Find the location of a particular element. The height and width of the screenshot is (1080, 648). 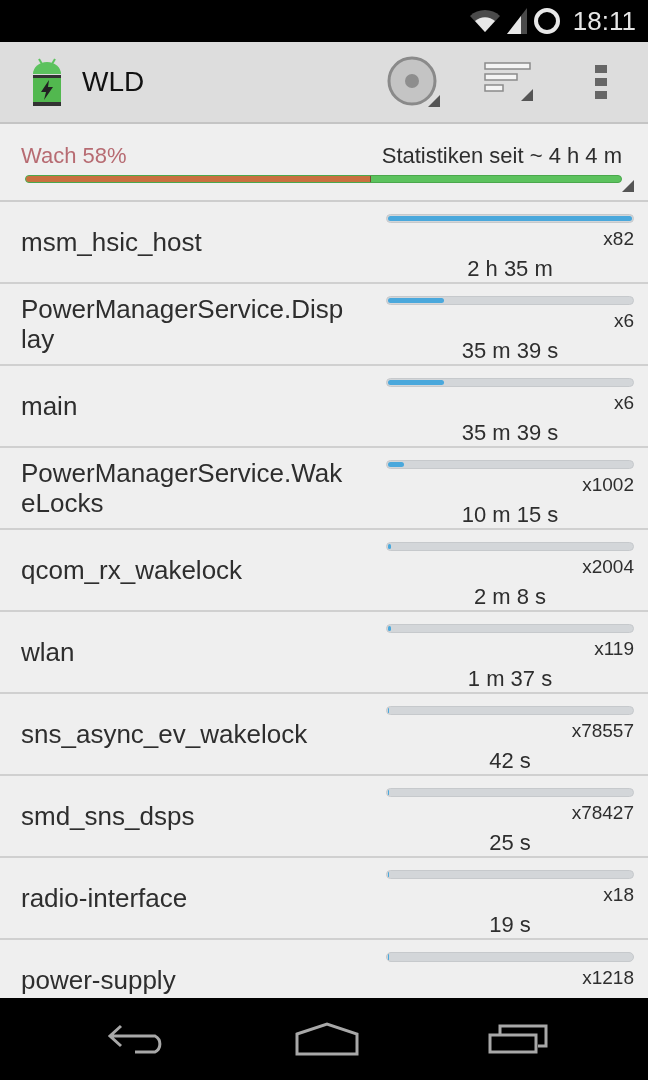

statistics-since-label: Statistiken seit ~ 4 h 4 m is located at coordinates (501, 156).